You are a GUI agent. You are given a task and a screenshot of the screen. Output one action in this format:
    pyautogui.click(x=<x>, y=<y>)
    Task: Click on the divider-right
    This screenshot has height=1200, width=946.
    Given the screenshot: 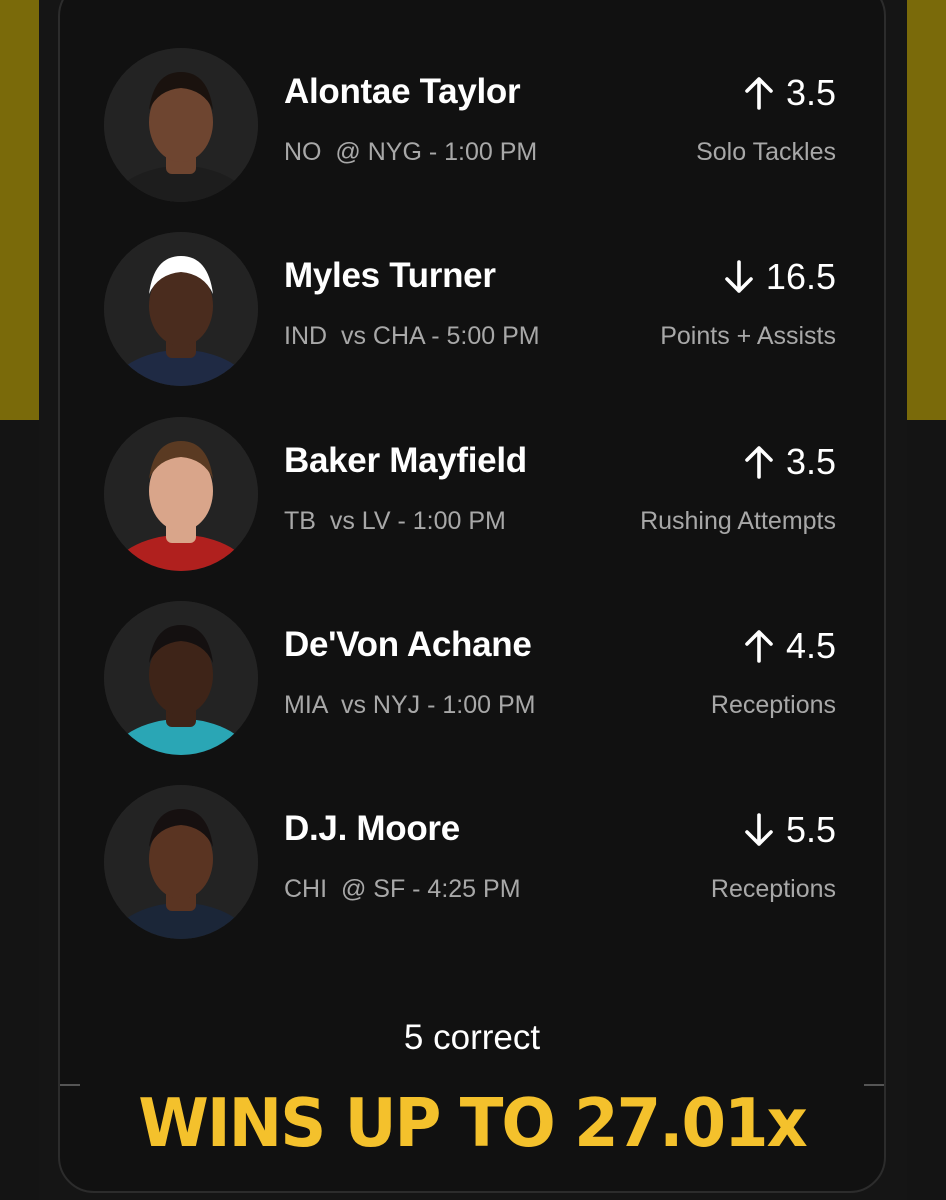 What is the action you would take?
    pyautogui.click(x=874, y=1085)
    